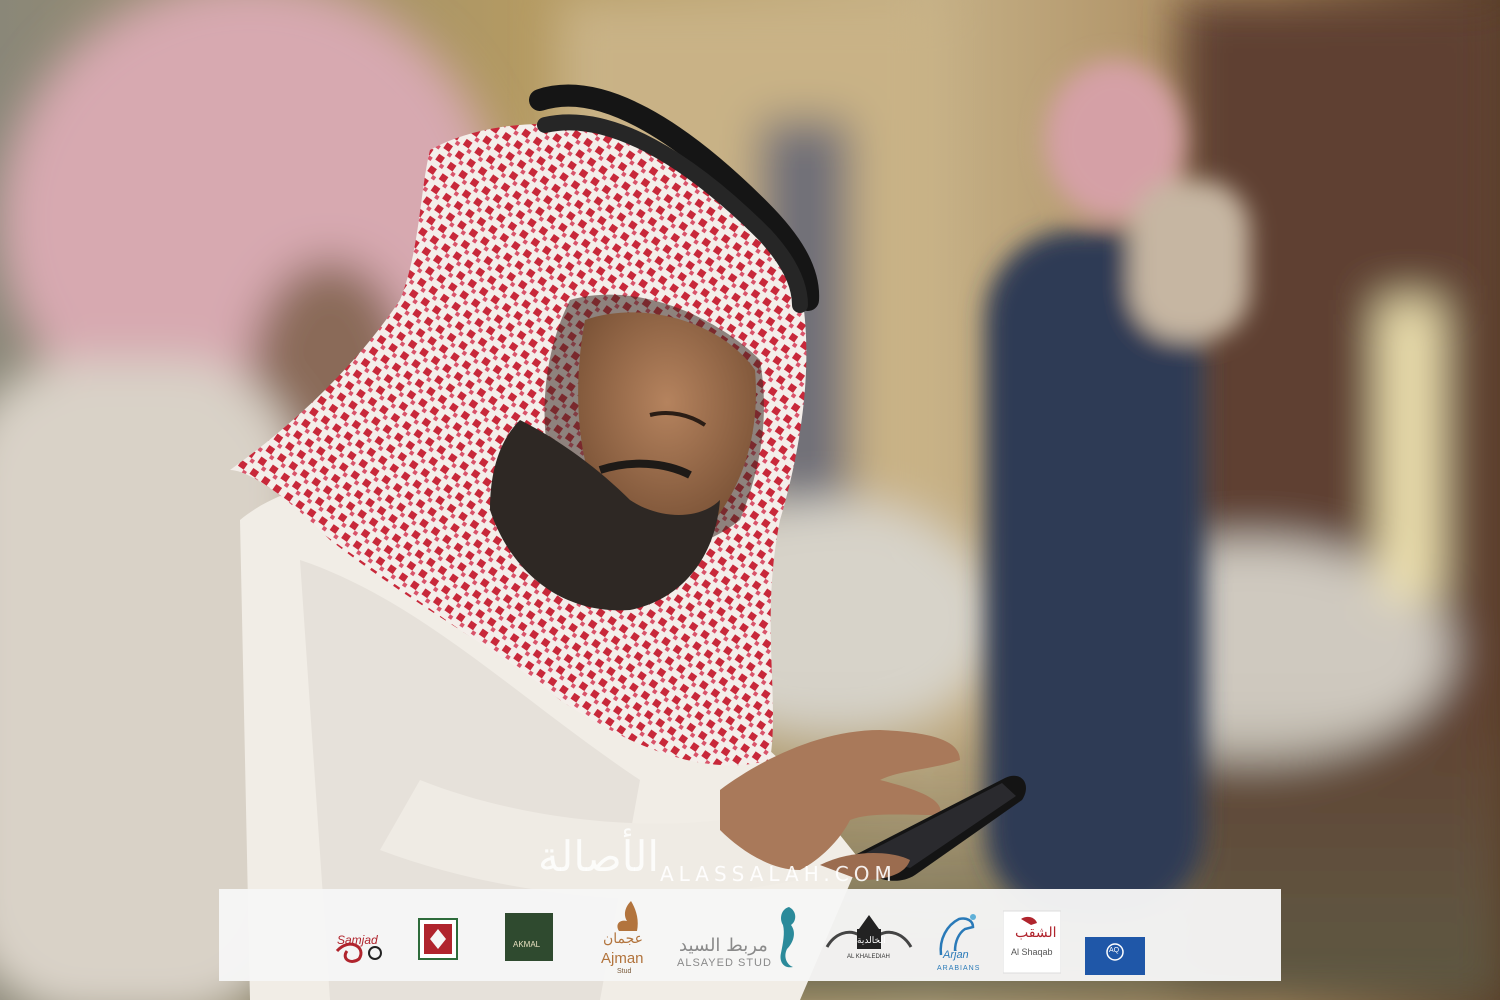 The width and height of the screenshot is (1500, 1000). Describe the element at coordinates (957, 935) in the screenshot. I see `arjan-arabians-logo: Arjan ARABIANS` at that location.